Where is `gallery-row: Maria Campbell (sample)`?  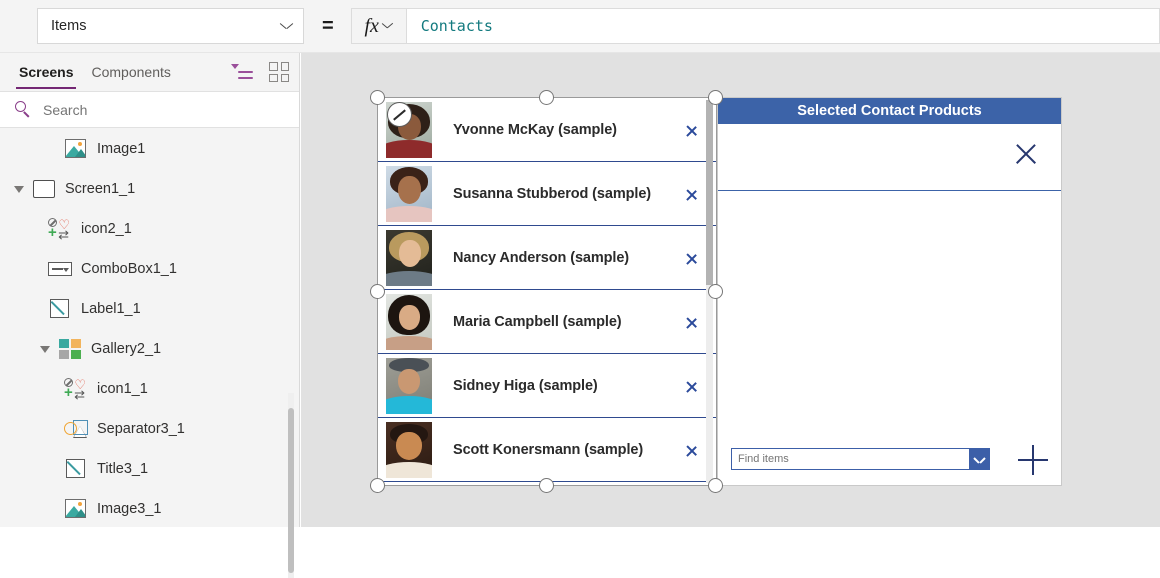
gallery-row: Maria Campbell (sample) is located at coordinates (547, 322).